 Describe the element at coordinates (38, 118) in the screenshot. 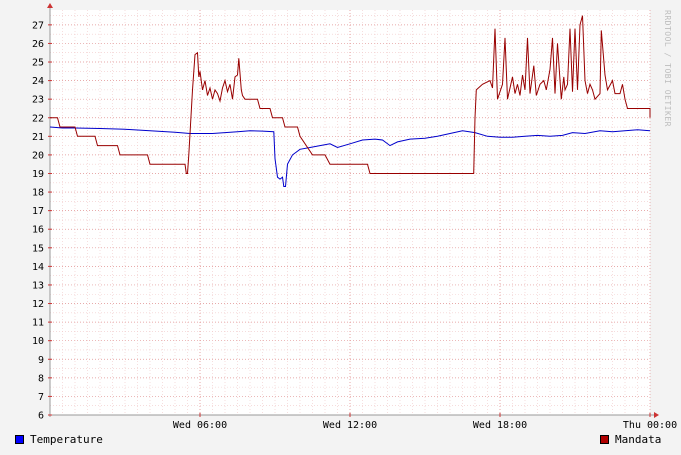

I see `y-tick-label: 22` at that location.